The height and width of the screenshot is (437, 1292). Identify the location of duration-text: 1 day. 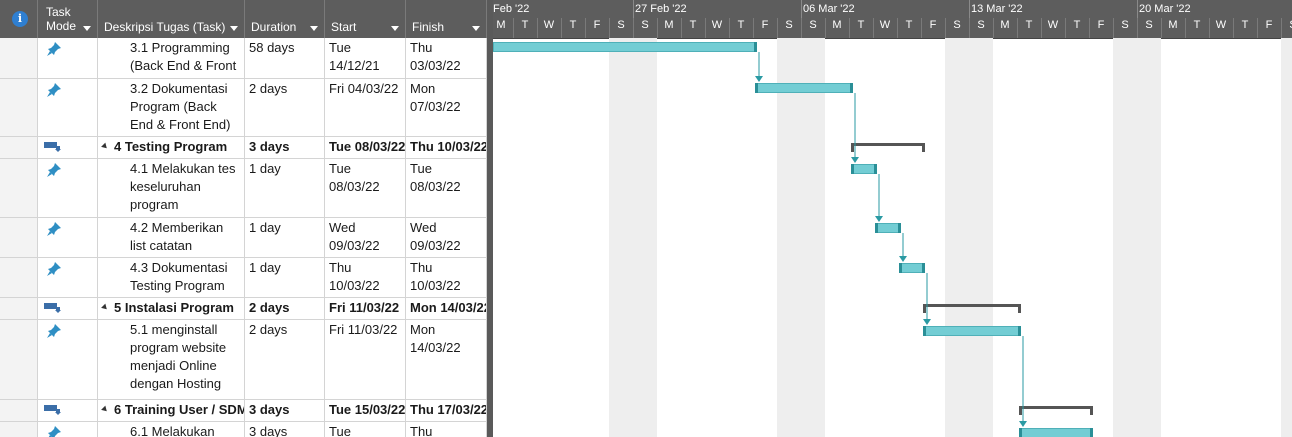
(265, 267).